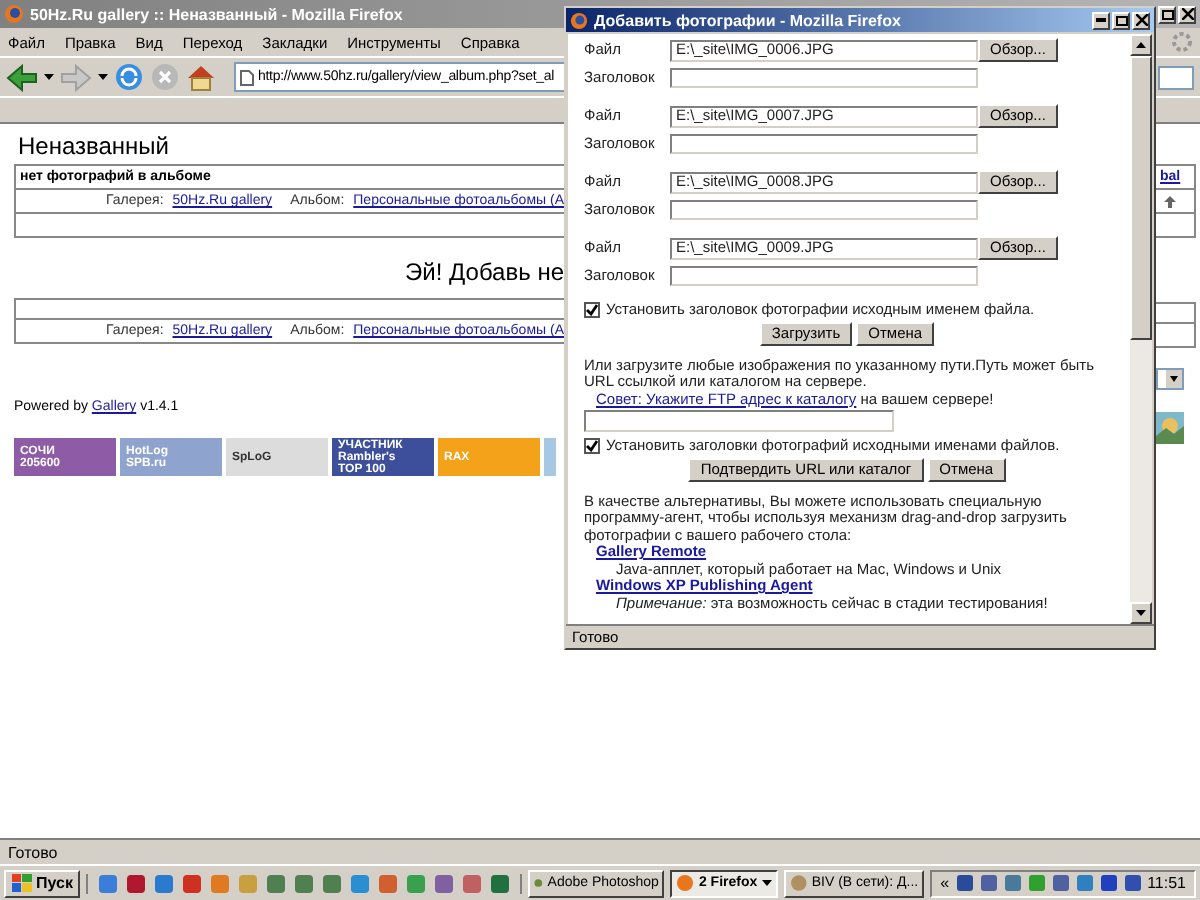 This screenshot has height=900, width=1200. I want to click on back-icon, so click(22, 77).